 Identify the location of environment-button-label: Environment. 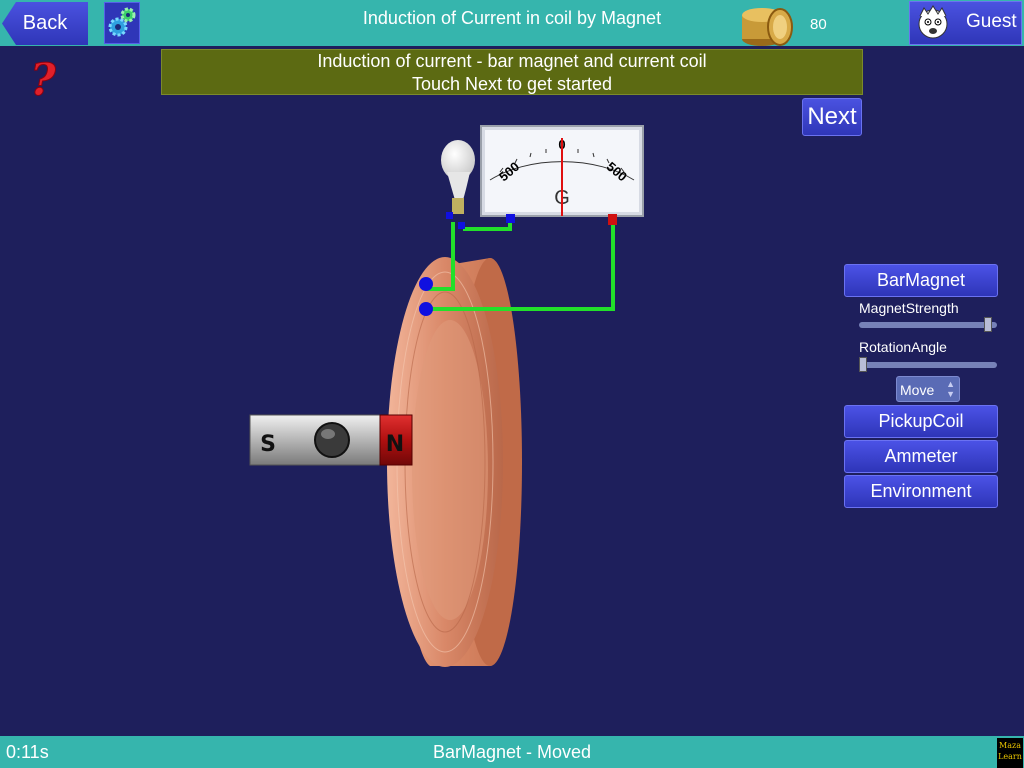
(921, 491).